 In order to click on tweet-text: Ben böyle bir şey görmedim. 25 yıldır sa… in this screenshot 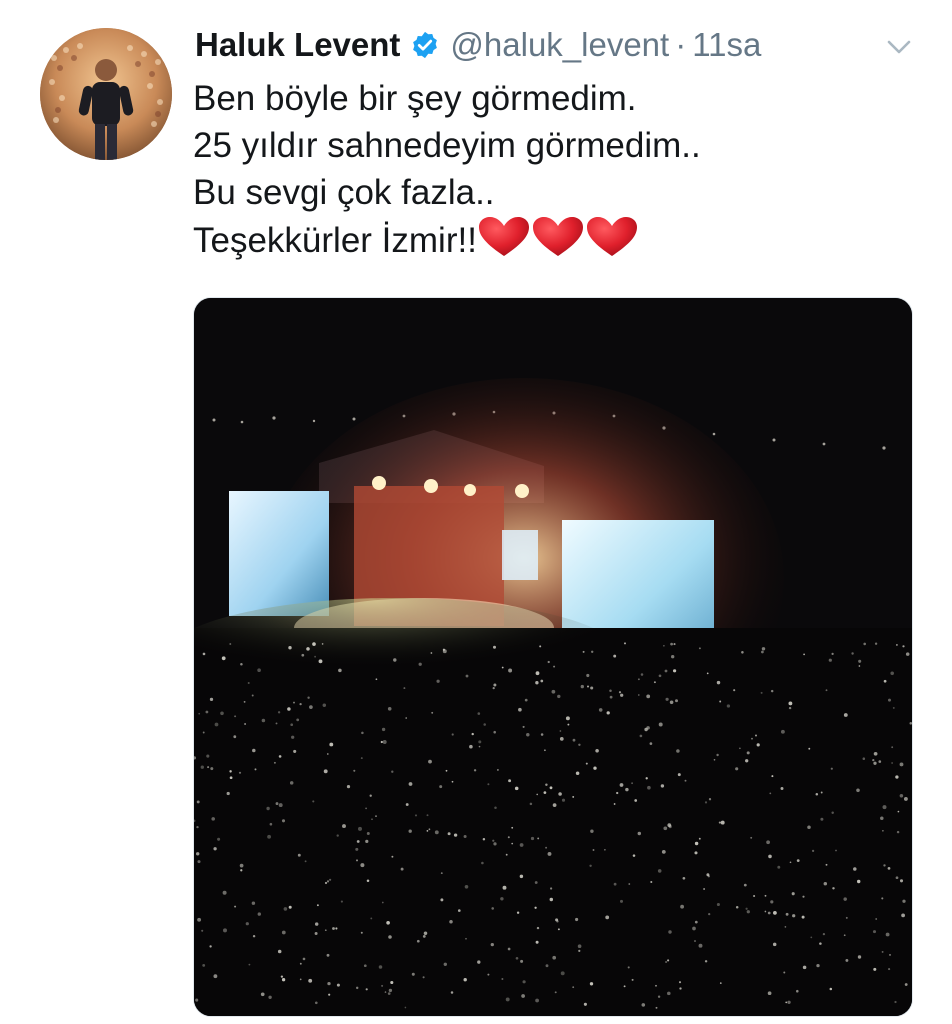, I will do `click(447, 173)`.